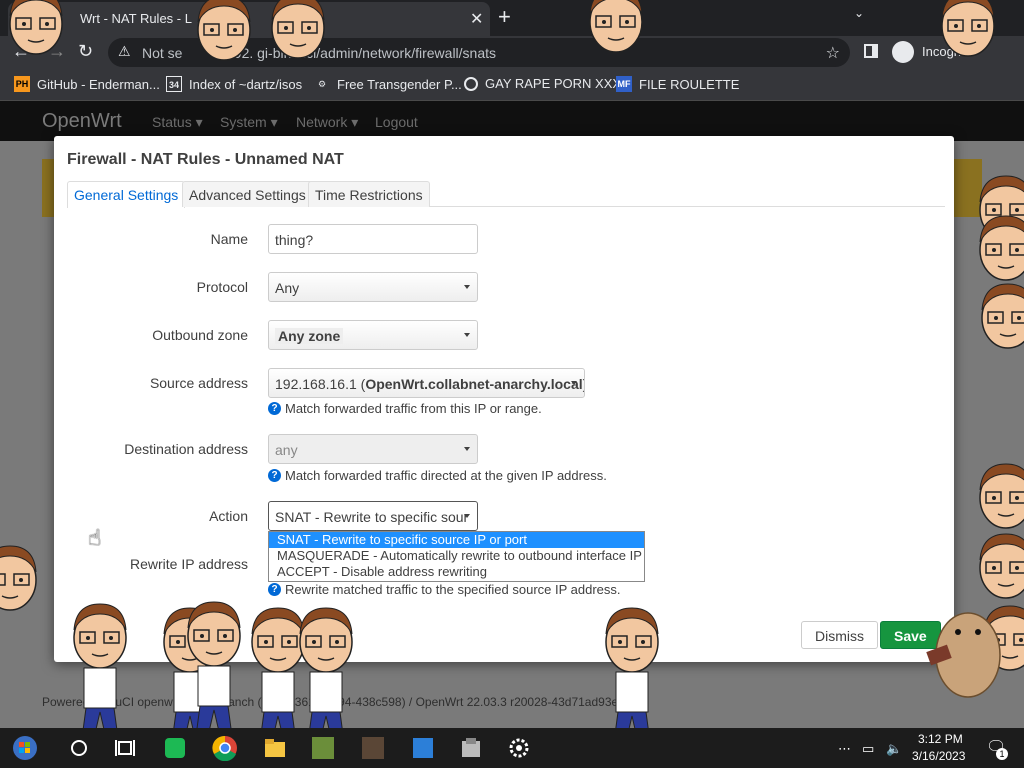 This screenshot has height=768, width=1024. Describe the element at coordinates (175, 748) in the screenshot. I see `app-green-icon` at that location.